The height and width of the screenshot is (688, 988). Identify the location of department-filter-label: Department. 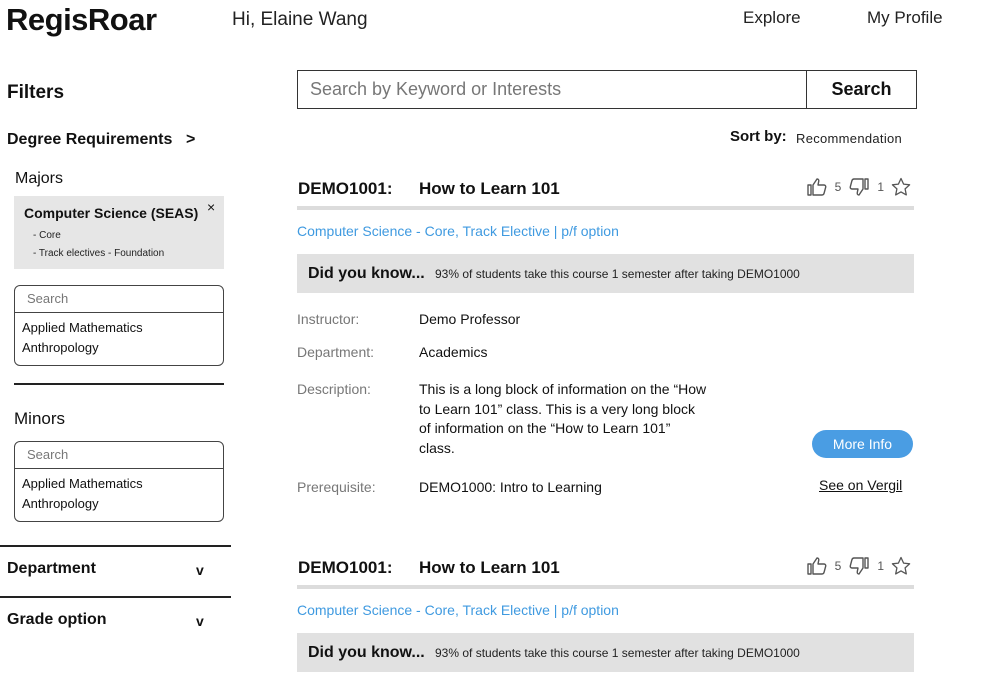
(51, 569).